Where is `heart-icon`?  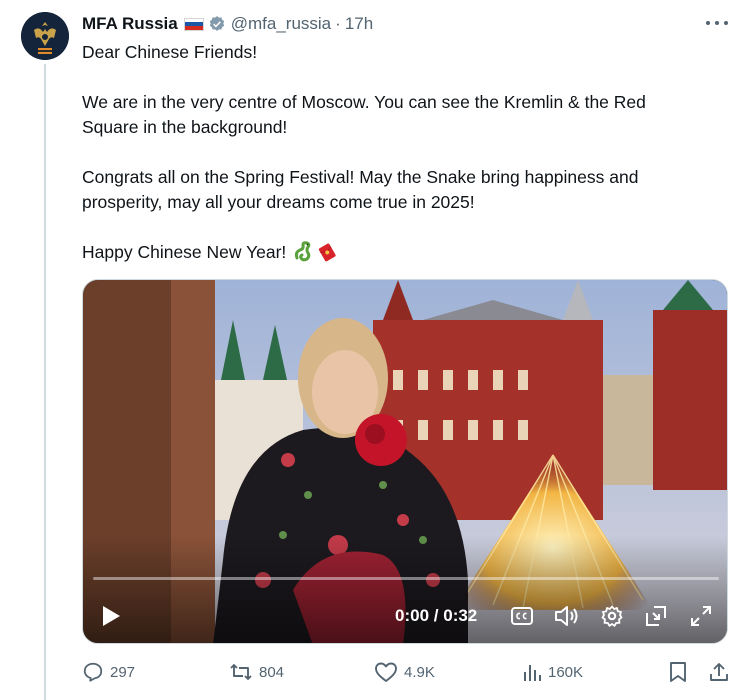 heart-icon is located at coordinates (386, 672).